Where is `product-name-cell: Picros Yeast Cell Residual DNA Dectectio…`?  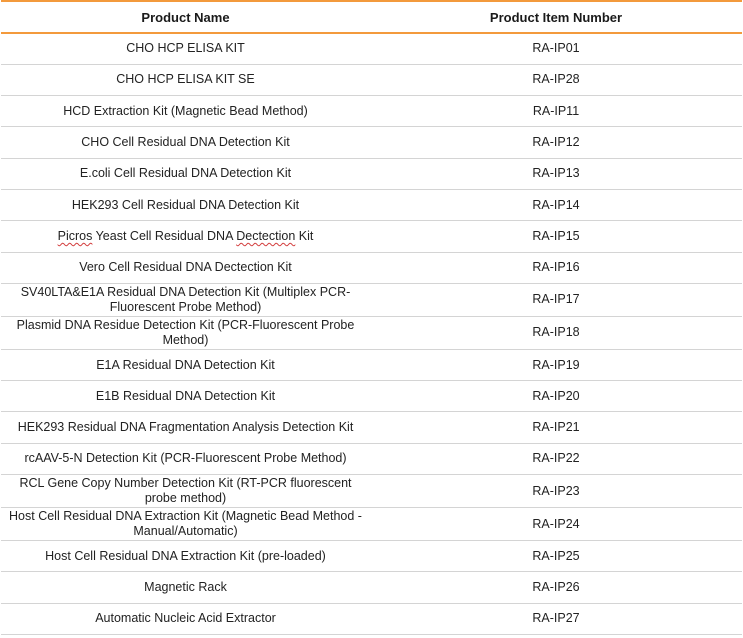
product-name-cell: Picros Yeast Cell Residual DNA Dectectio… is located at coordinates (185, 236).